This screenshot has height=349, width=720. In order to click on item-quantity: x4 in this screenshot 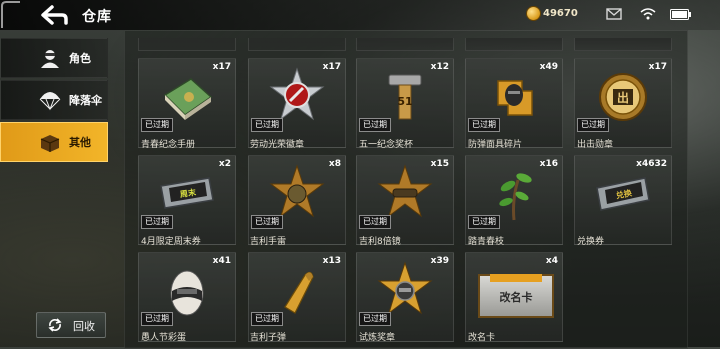, I will do `click(551, 261)`.